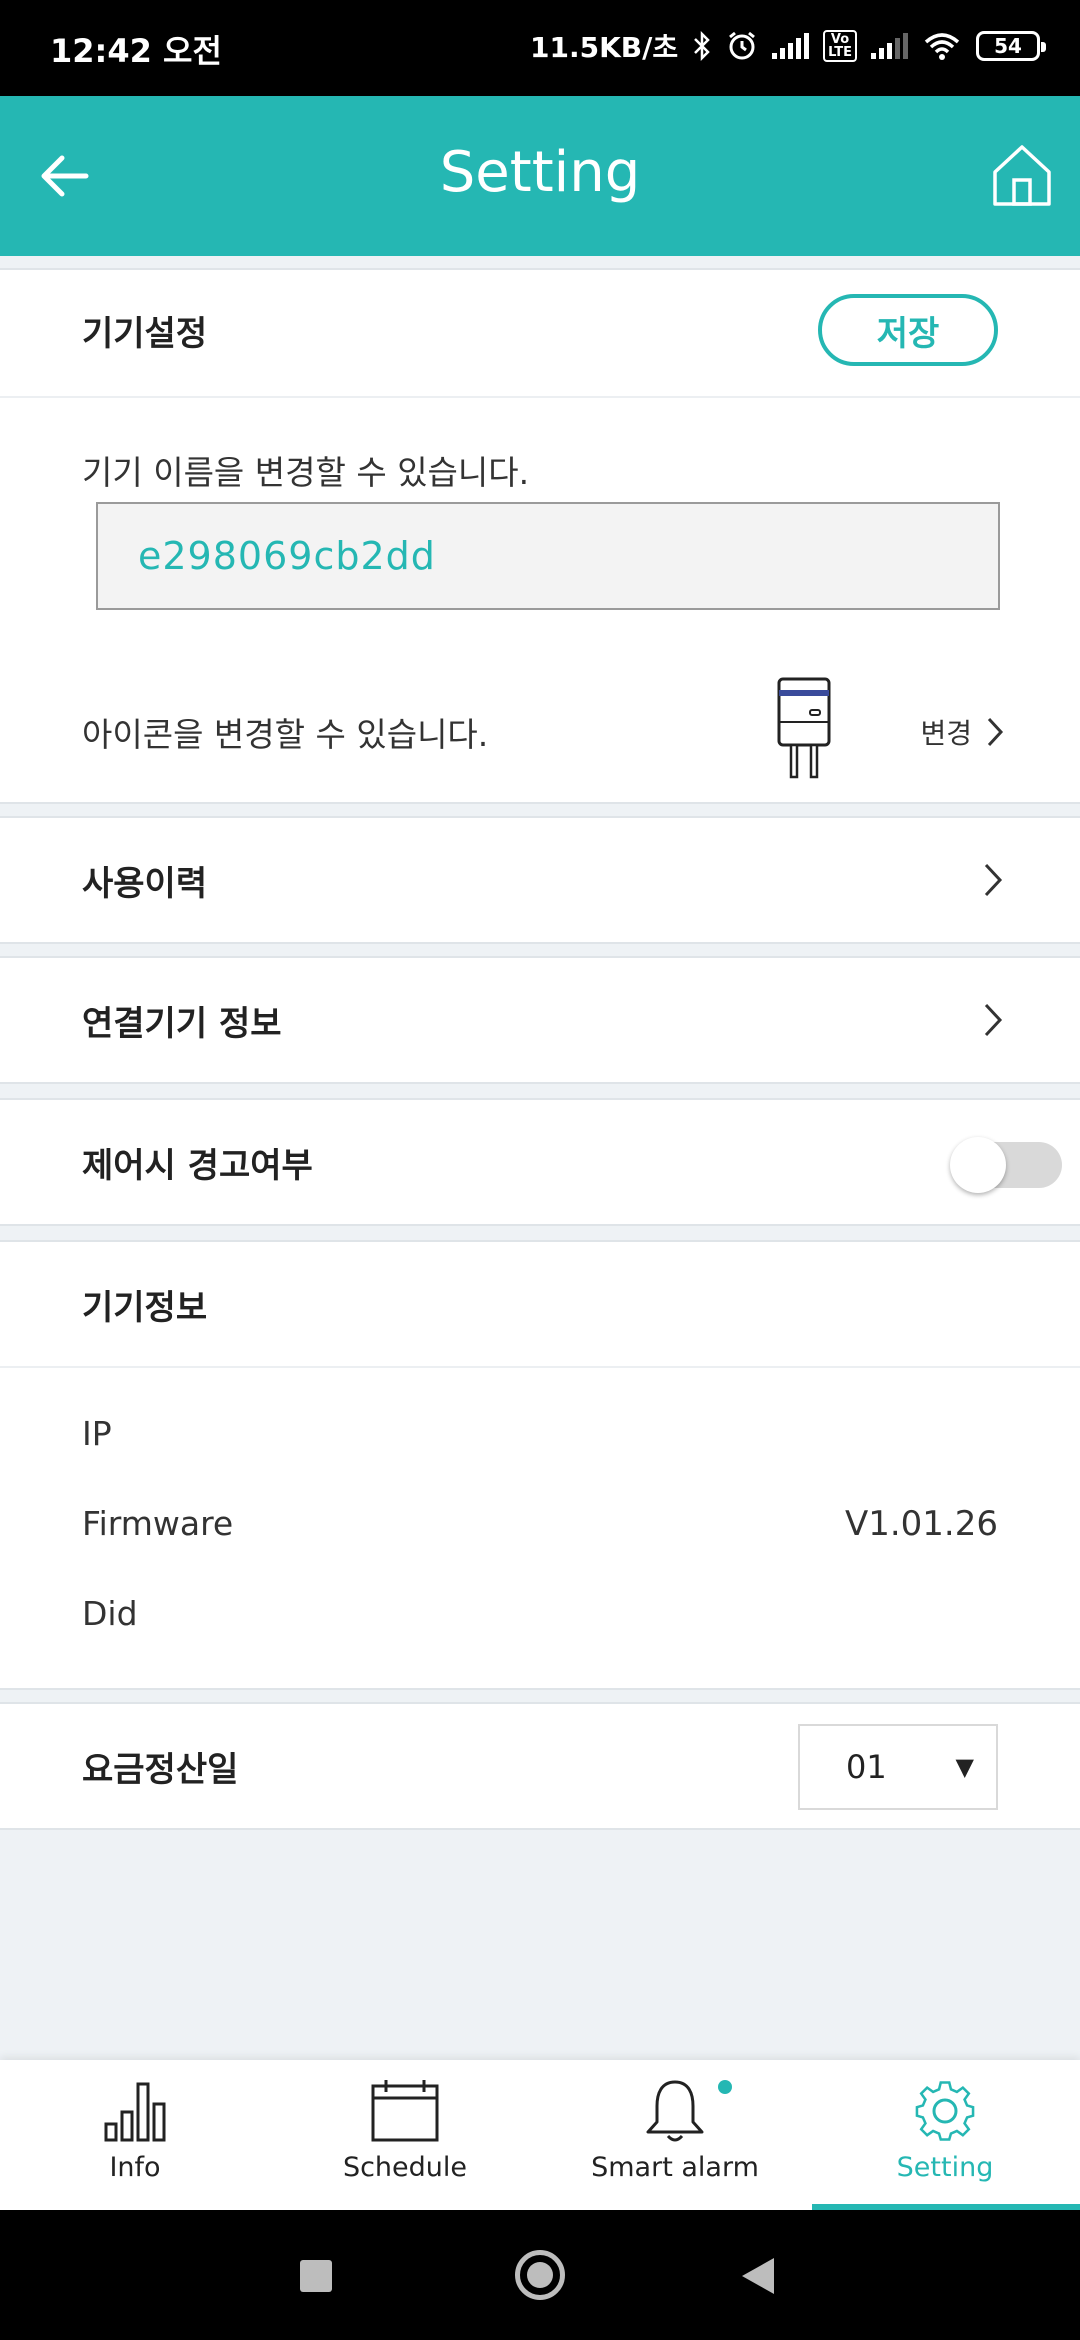 The image size is (1080, 2340). Describe the element at coordinates (921, 1524) in the screenshot. I see `firmware-value: V1.01.26` at that location.